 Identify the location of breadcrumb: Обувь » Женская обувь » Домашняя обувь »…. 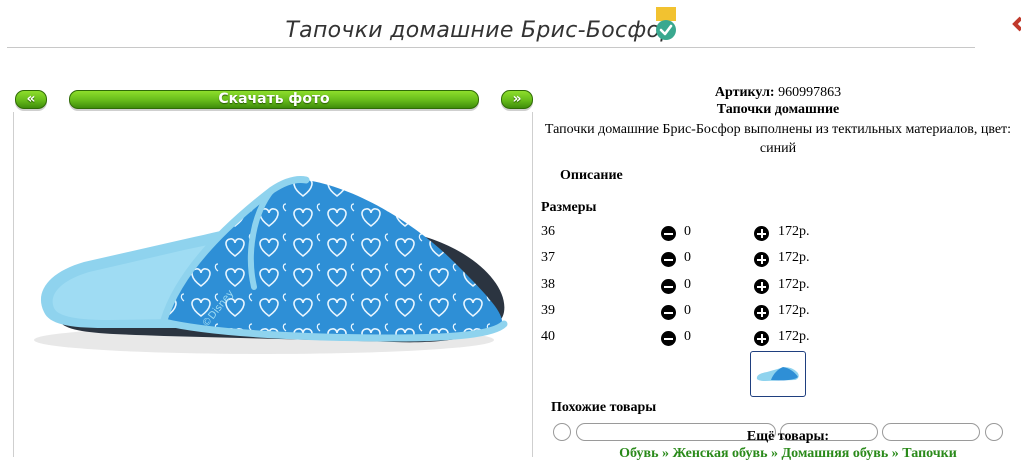
(780, 454).